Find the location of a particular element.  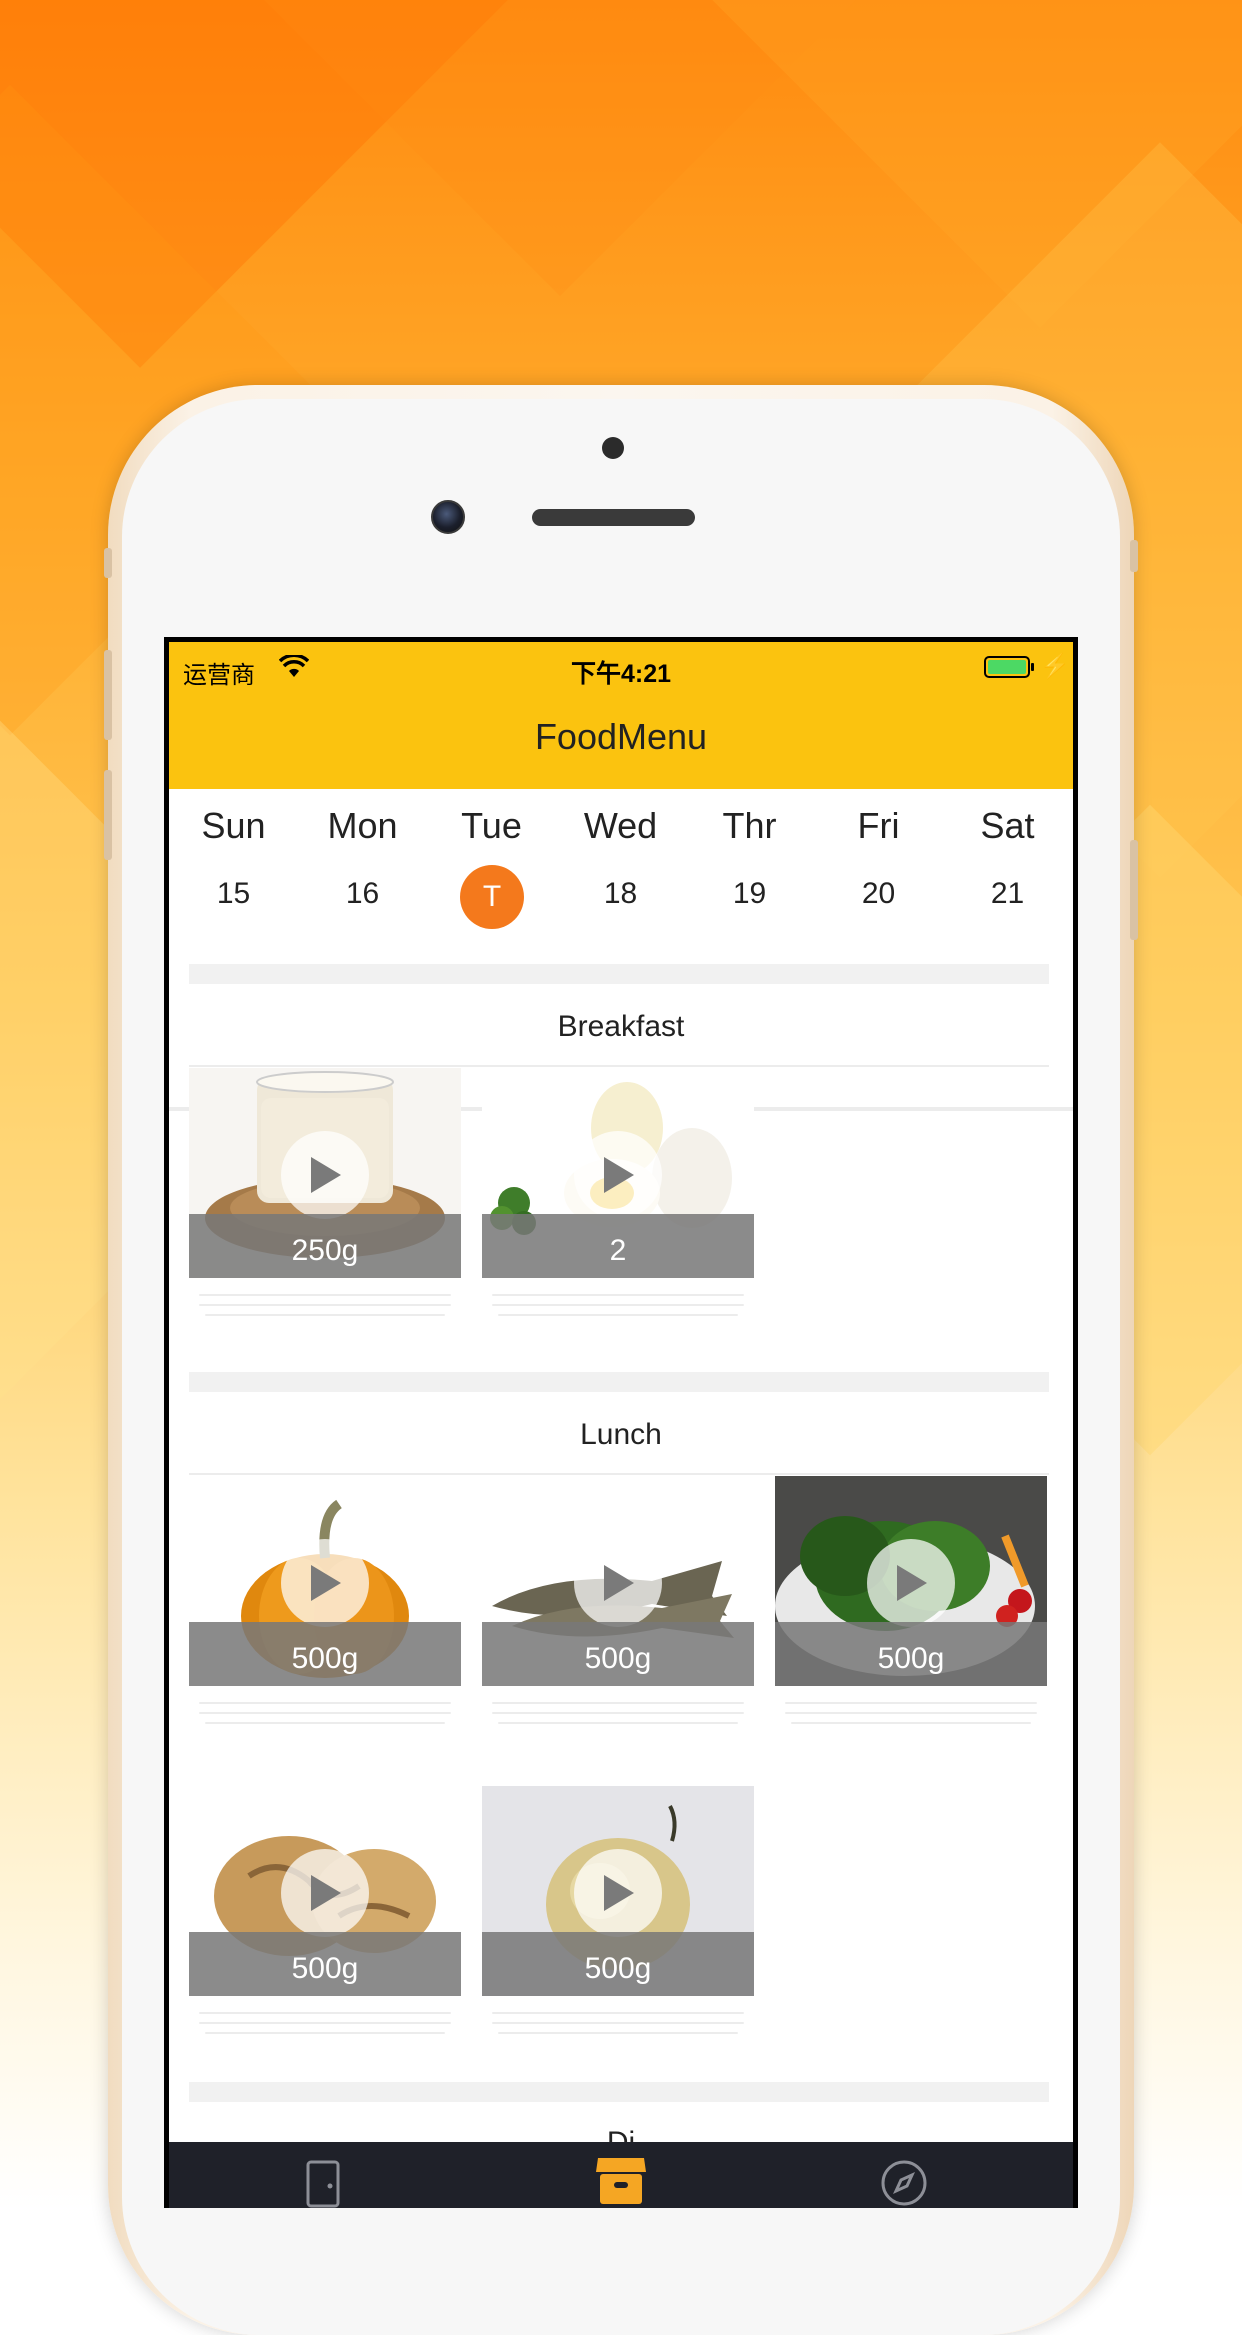

food-card-eggs: 2 is located at coordinates (618, 1173).